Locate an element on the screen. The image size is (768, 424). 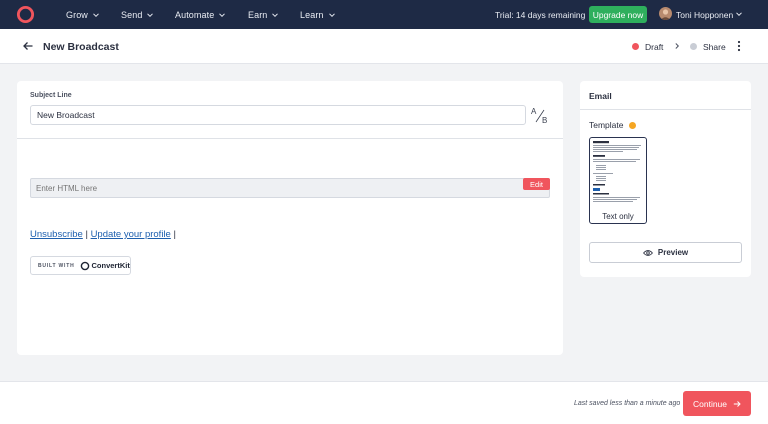
user-name: Toni Hopponen is located at coordinates (704, 14).